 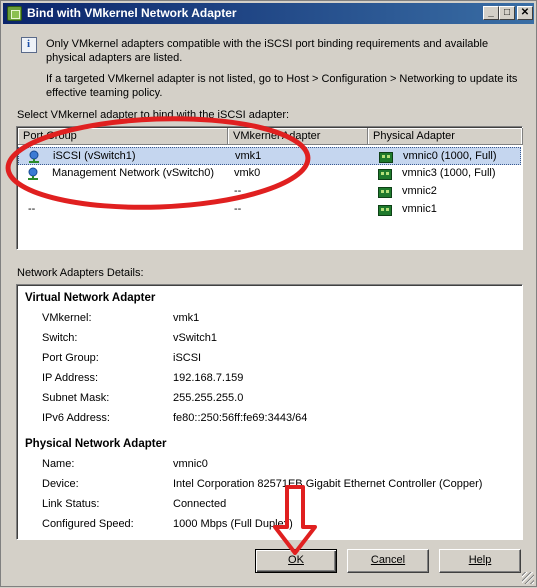 What do you see at coordinates (208, 378) in the screenshot?
I see `detail-value: 192.168.7.159` at bounding box center [208, 378].